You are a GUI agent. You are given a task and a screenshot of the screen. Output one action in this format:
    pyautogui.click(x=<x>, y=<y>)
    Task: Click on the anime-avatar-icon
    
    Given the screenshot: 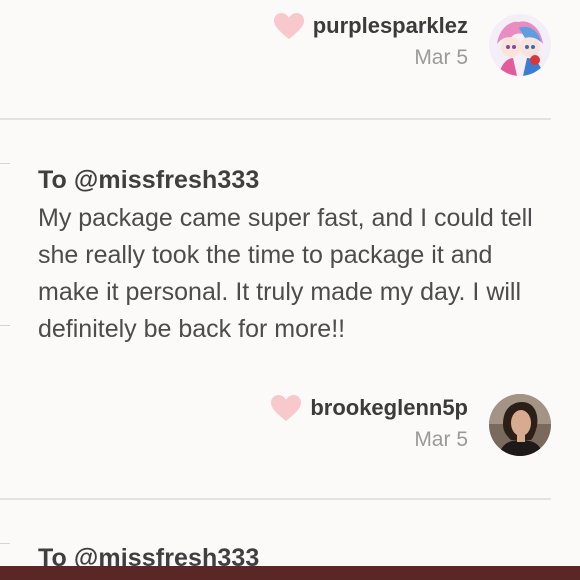 What is the action you would take?
    pyautogui.click(x=520, y=45)
    